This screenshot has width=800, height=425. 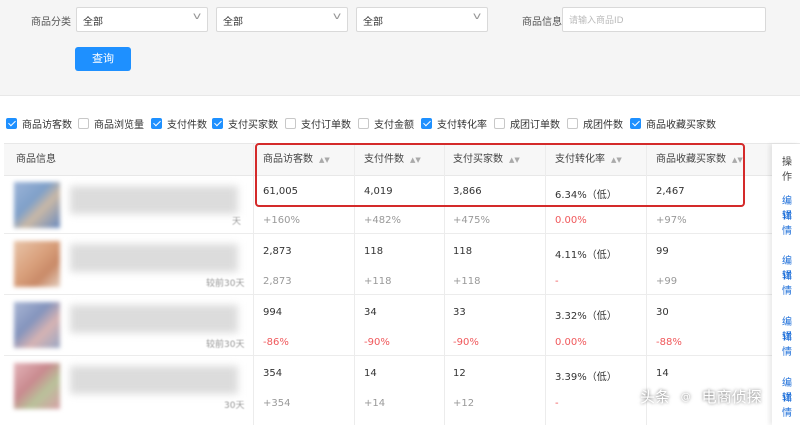 I want to click on fav-buyers-change: +97%, so click(x=671, y=220).